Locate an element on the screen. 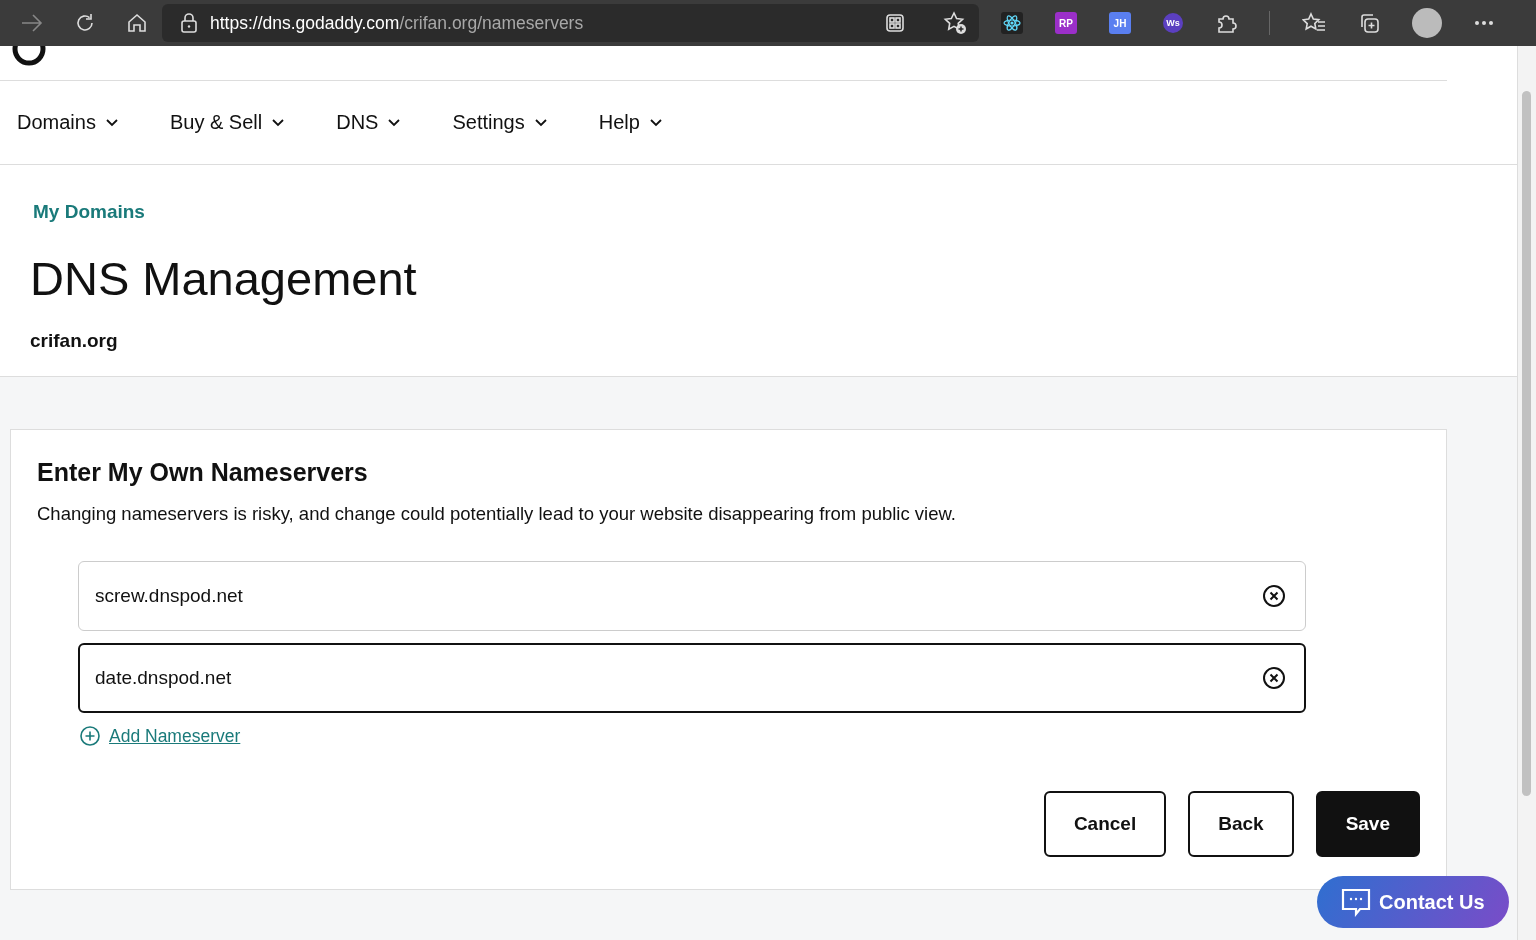  app-grid-icon is located at coordinates (895, 23).